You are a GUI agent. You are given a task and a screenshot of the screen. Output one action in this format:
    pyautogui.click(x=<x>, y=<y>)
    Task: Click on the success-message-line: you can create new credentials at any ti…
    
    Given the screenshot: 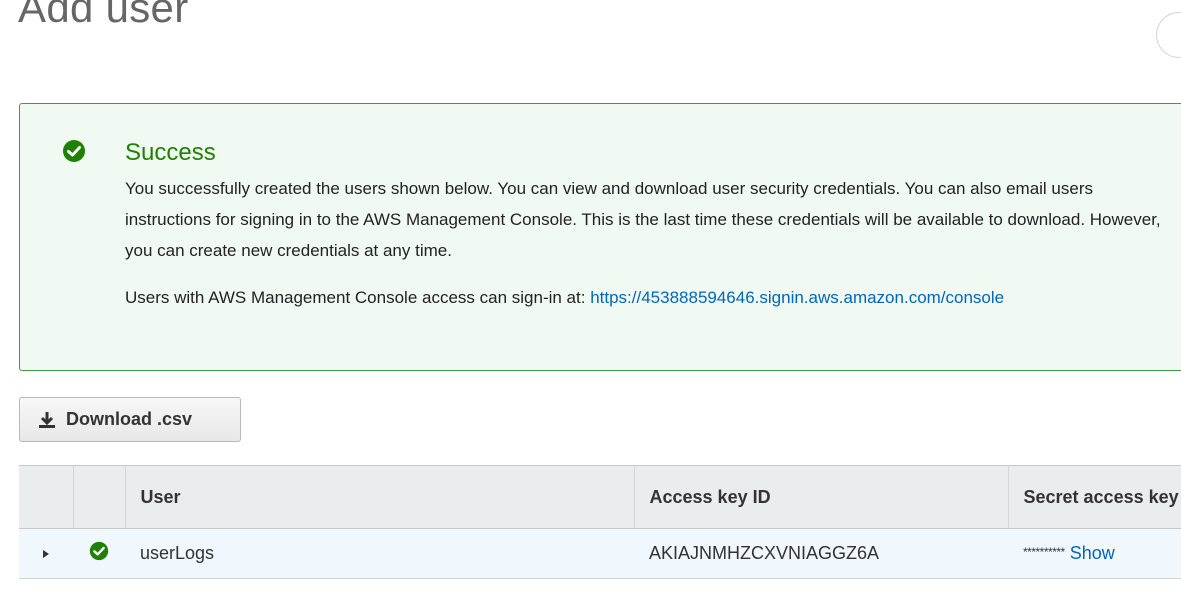 What is the action you would take?
    pyautogui.click(x=288, y=250)
    